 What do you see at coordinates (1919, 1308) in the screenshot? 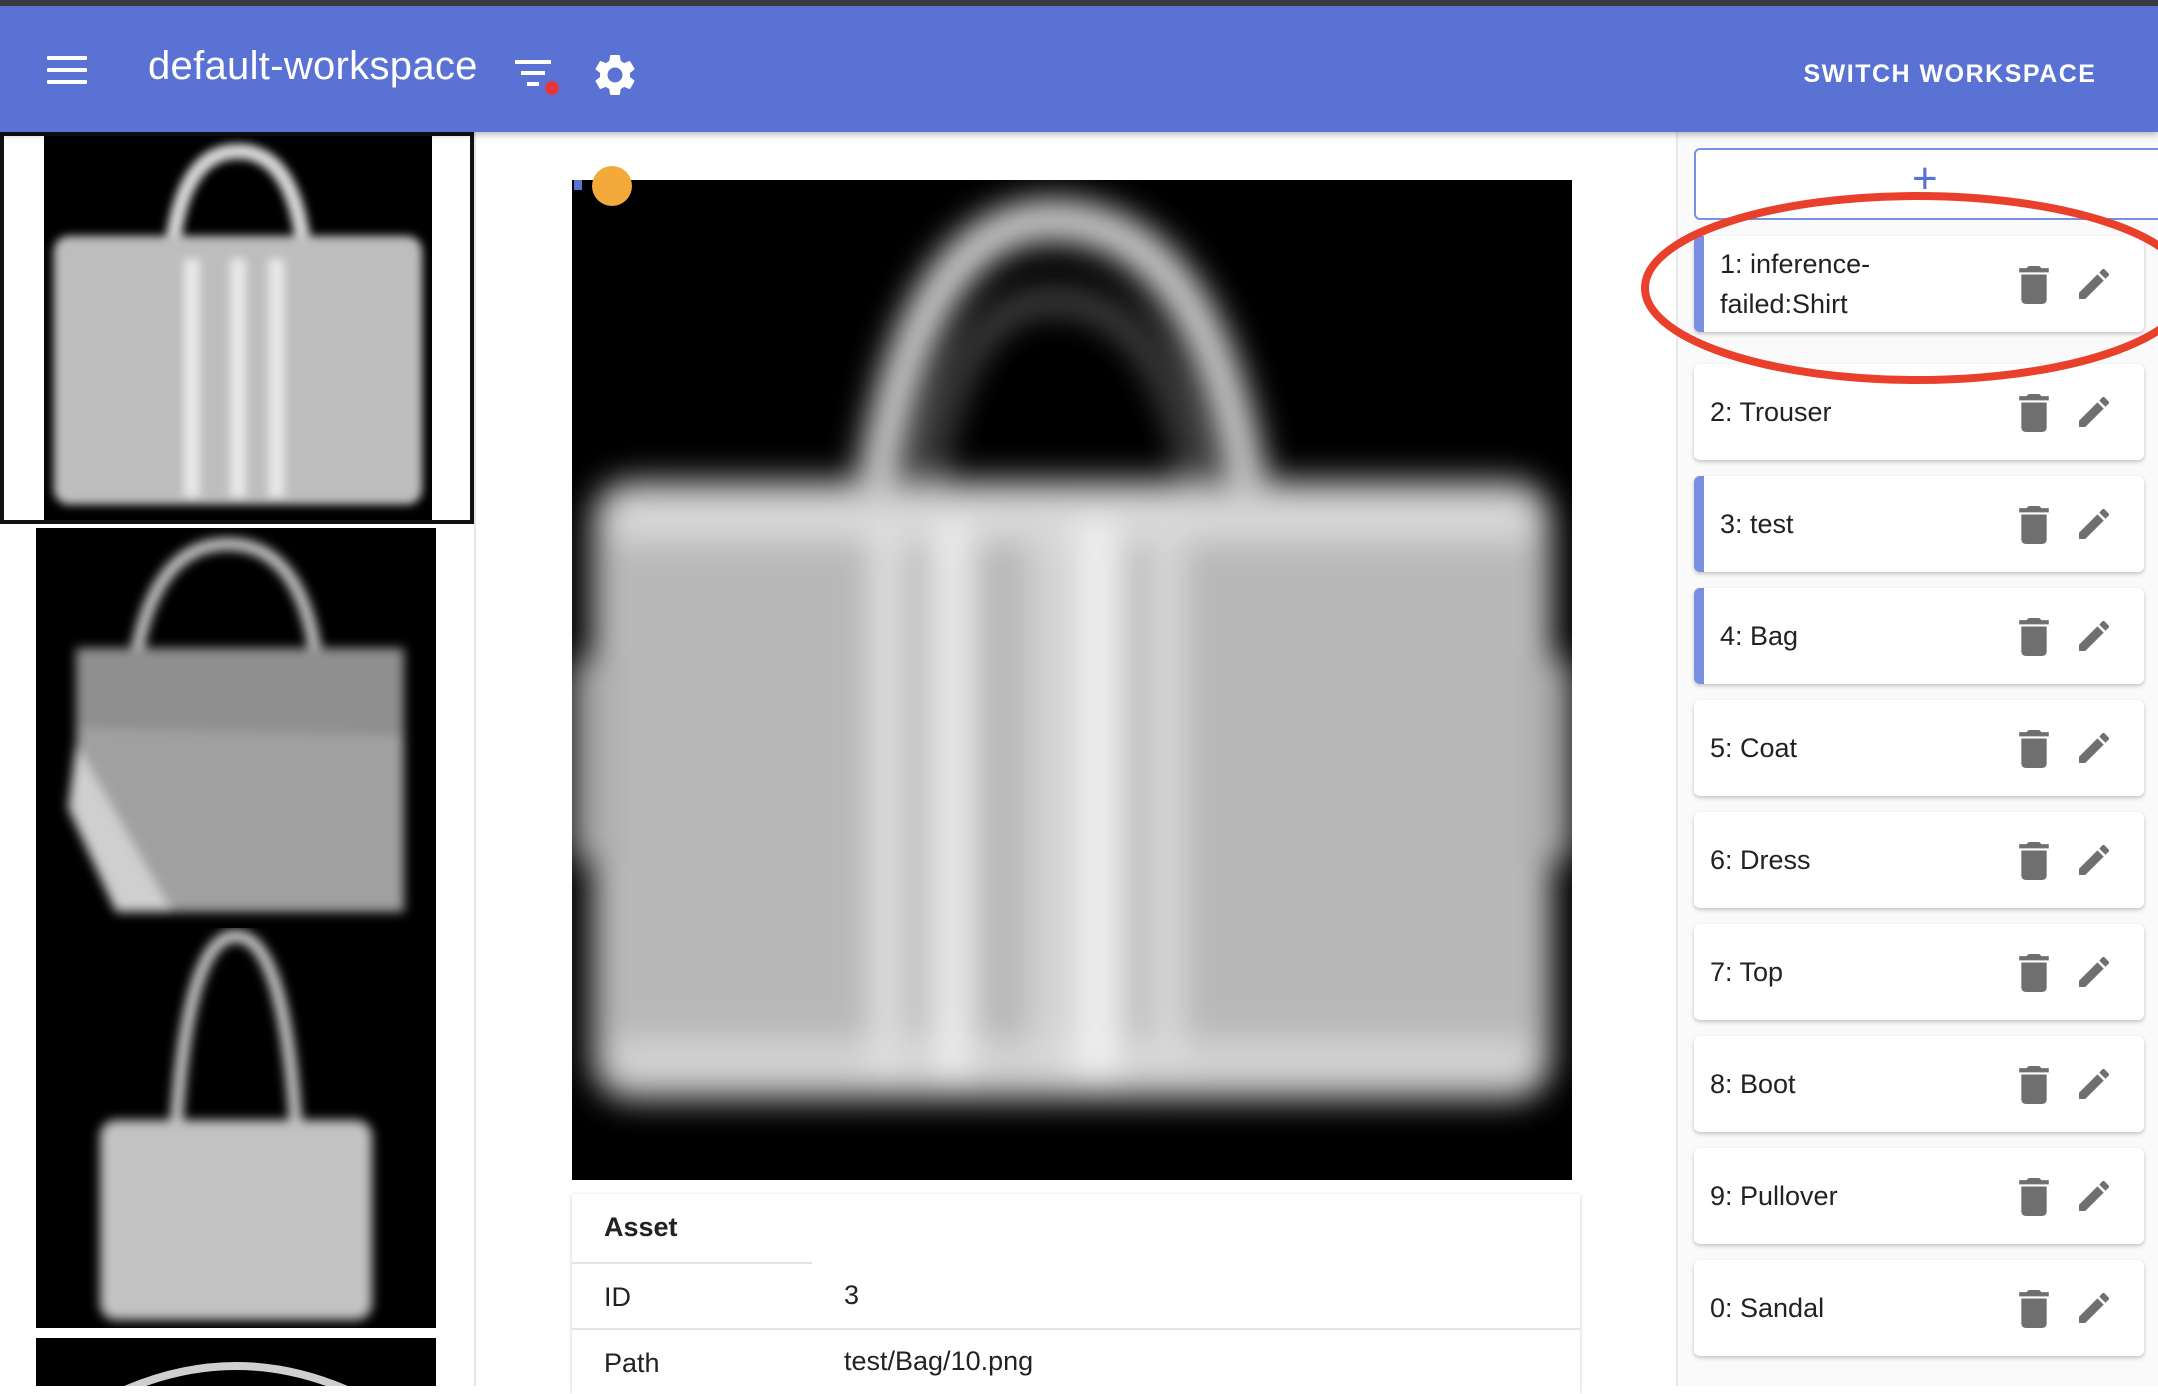
I see `class-item-sandal: 0: Sandal` at bounding box center [1919, 1308].